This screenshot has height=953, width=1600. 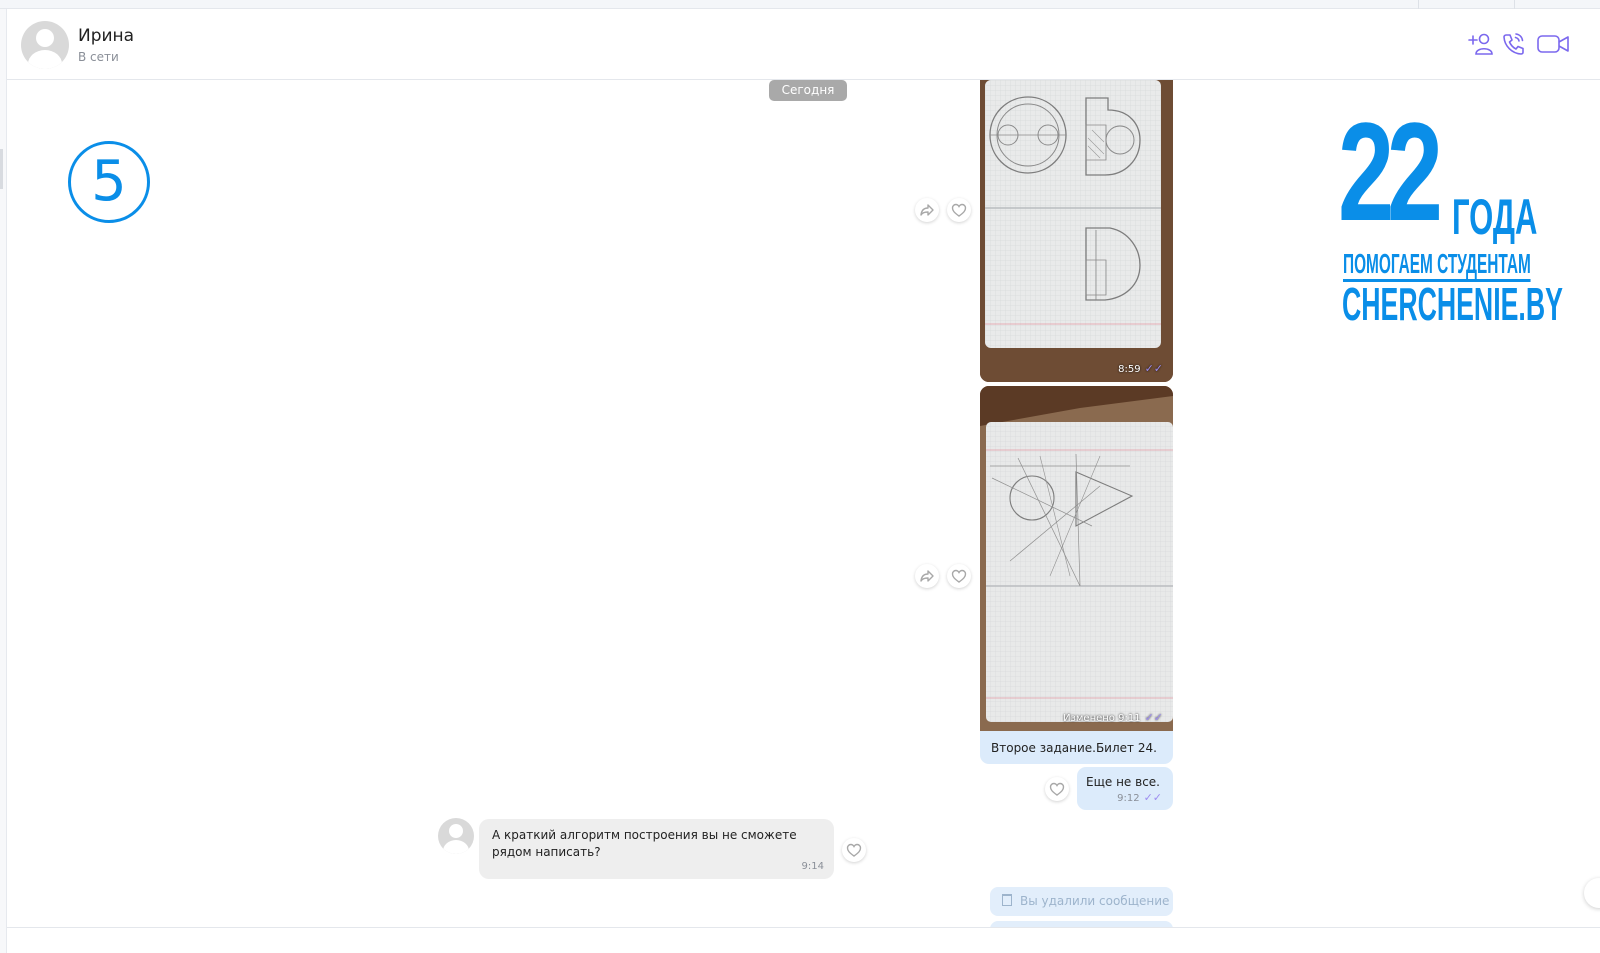 What do you see at coordinates (803, 44) in the screenshot?
I see `chat-header: Ирина В сети` at bounding box center [803, 44].